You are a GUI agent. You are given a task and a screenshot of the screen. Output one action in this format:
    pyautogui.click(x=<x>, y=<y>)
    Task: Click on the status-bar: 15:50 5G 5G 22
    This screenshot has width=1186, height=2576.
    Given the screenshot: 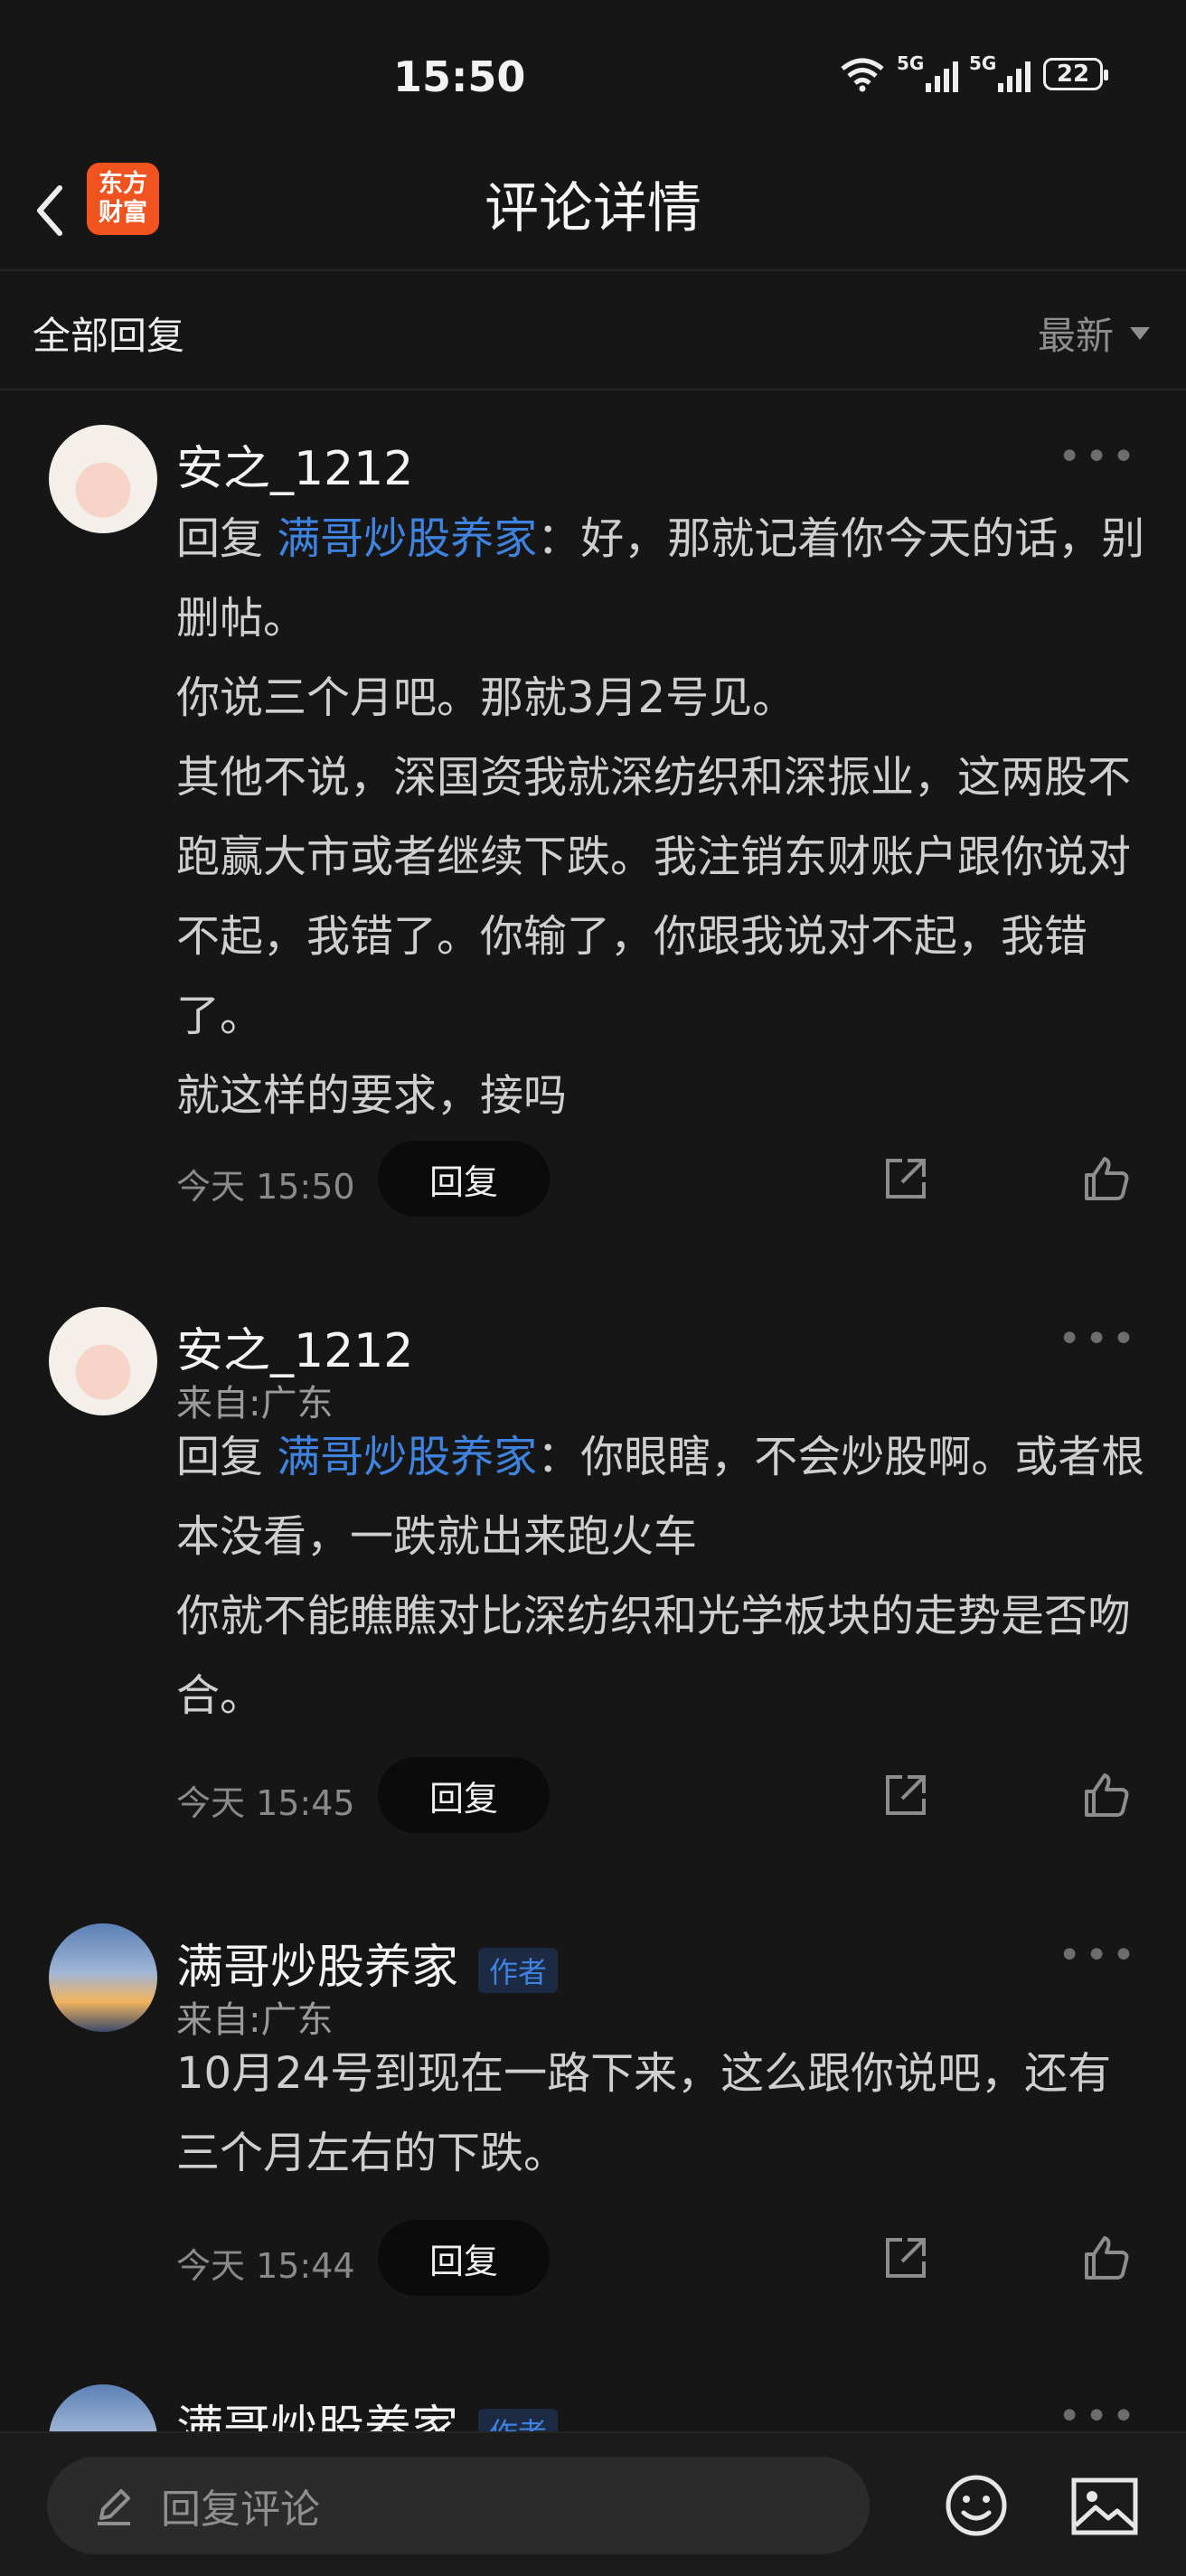 What is the action you would take?
    pyautogui.click(x=593, y=77)
    